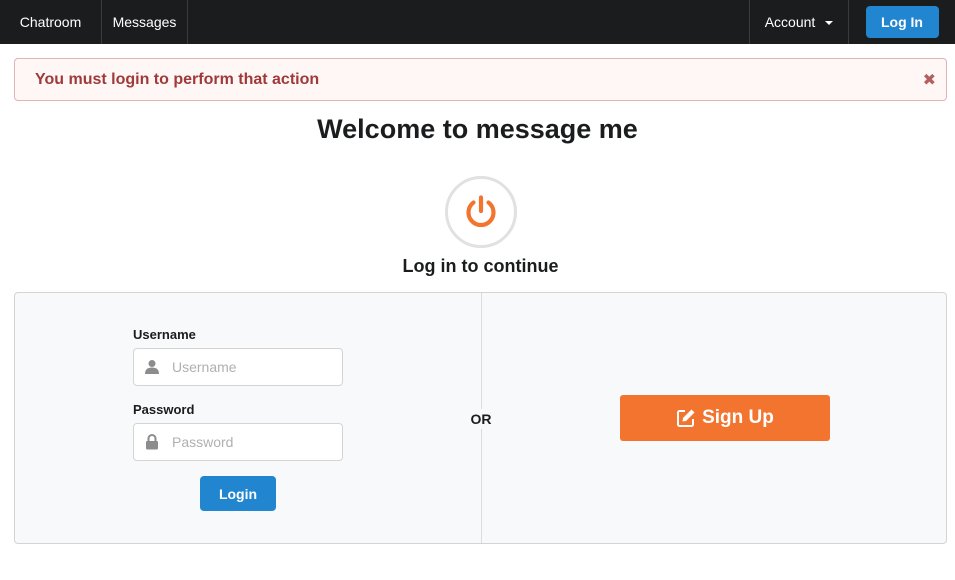  I want to click on lock-icon, so click(152, 442).